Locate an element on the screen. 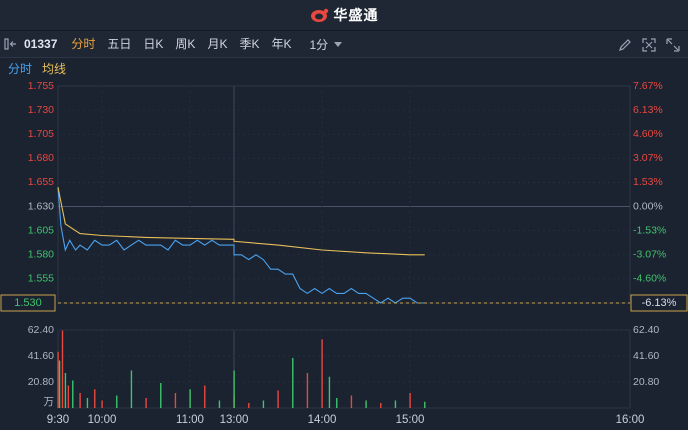 The height and width of the screenshot is (430, 688). panel-toggle-button is located at coordinates (11, 44).